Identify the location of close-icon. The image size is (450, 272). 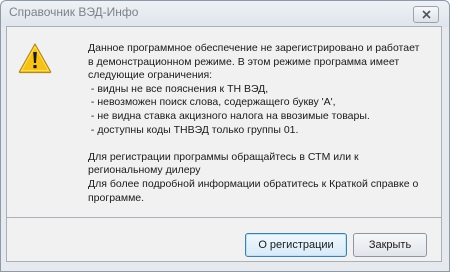
(426, 14).